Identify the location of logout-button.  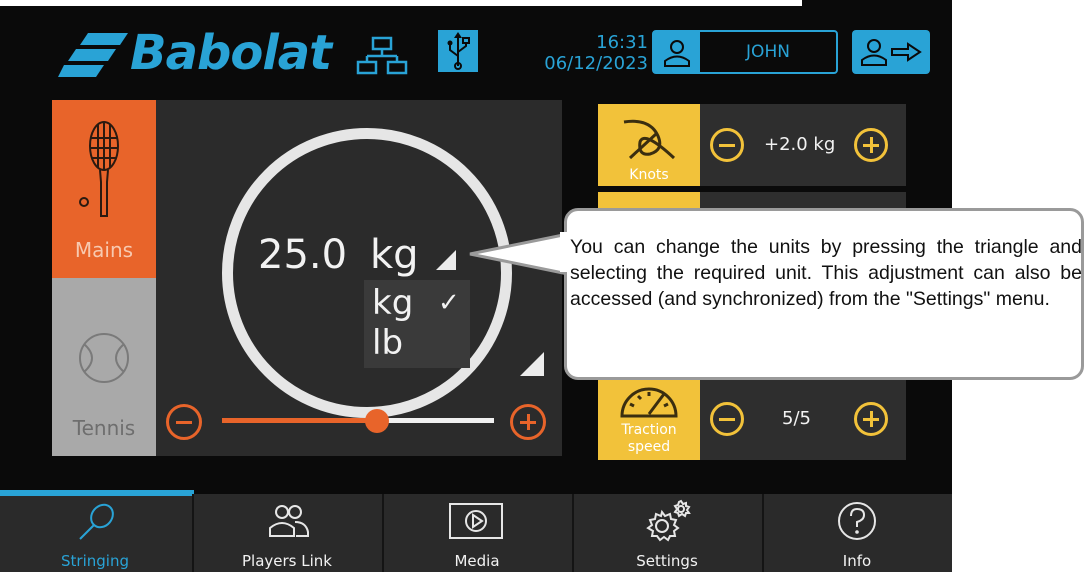
(891, 52).